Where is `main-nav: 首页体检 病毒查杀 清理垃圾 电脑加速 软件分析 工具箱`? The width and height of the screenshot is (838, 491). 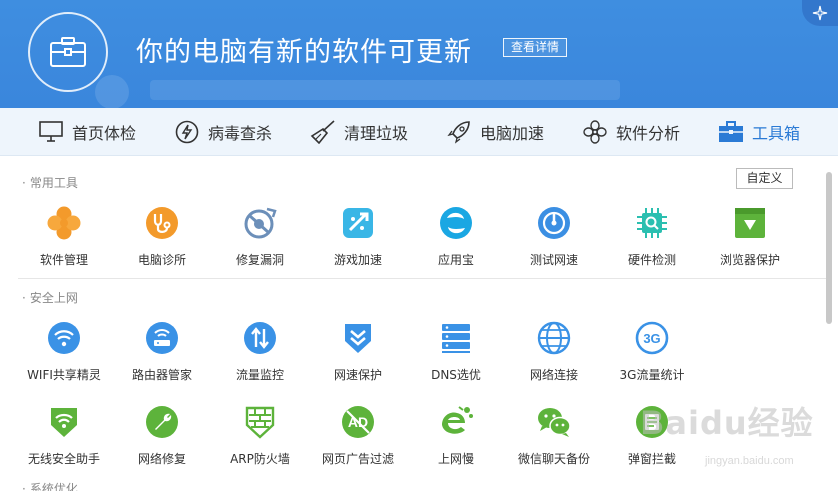 main-nav: 首页体检 病毒查杀 清理垃圾 电脑加速 软件分析 工具箱 is located at coordinates (419, 132).